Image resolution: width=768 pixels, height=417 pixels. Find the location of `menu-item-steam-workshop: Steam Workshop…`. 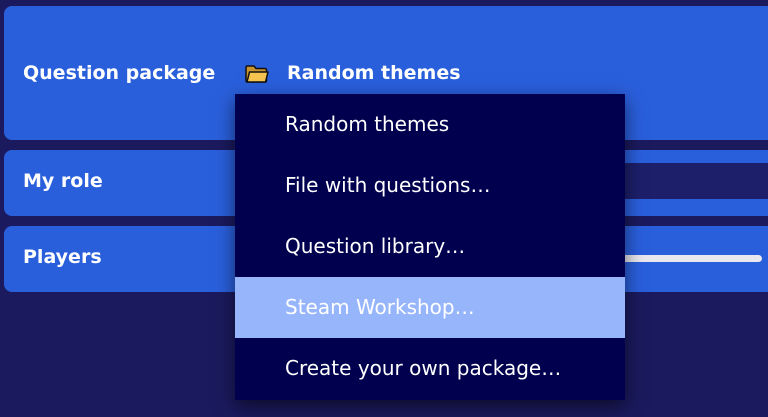

menu-item-steam-workshop: Steam Workshop… is located at coordinates (430, 307).